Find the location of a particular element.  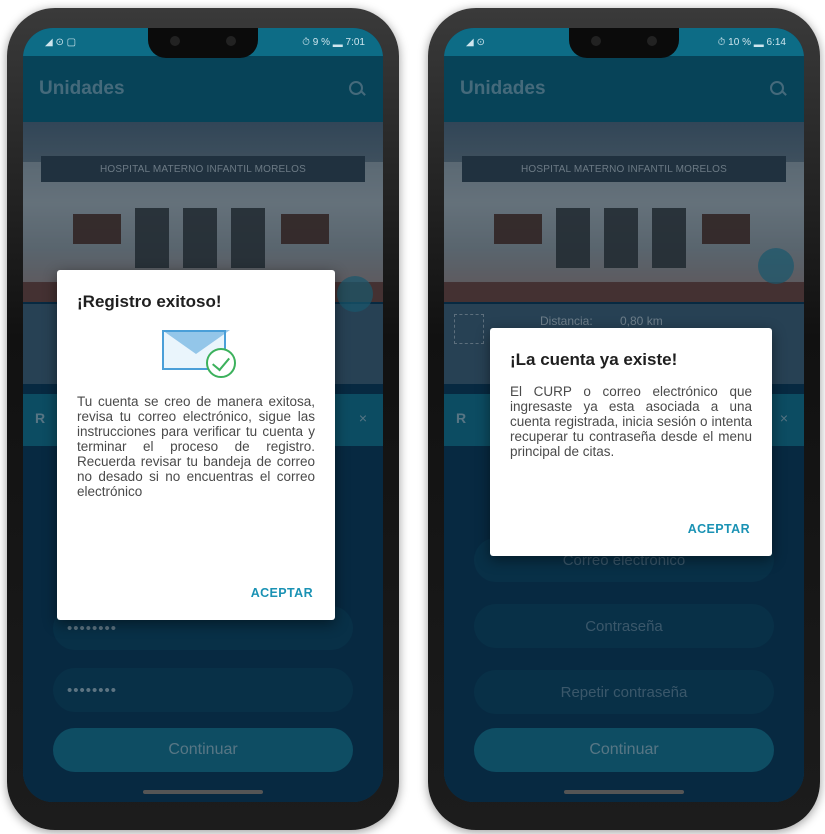

dialog-title: ¡La cuenta ya existe! is located at coordinates (594, 359).